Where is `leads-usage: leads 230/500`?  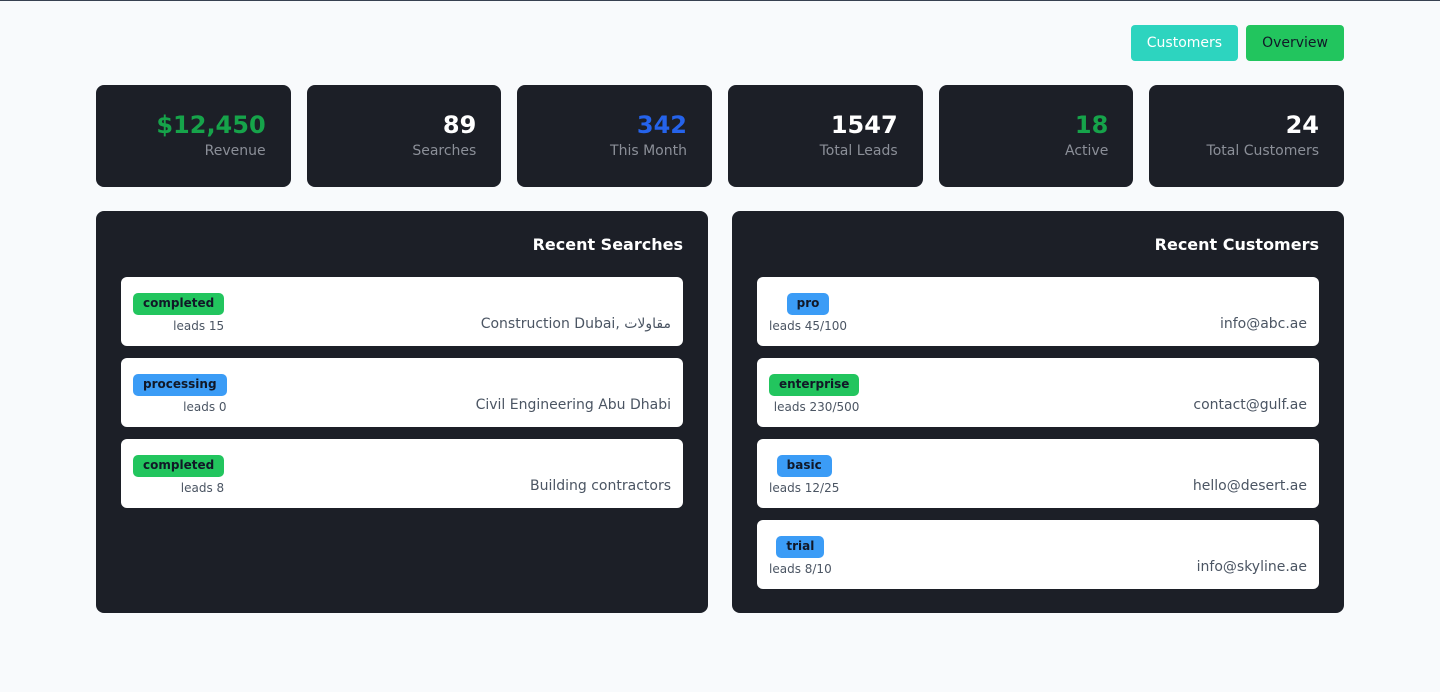
leads-usage: leads 230/500 is located at coordinates (816, 407).